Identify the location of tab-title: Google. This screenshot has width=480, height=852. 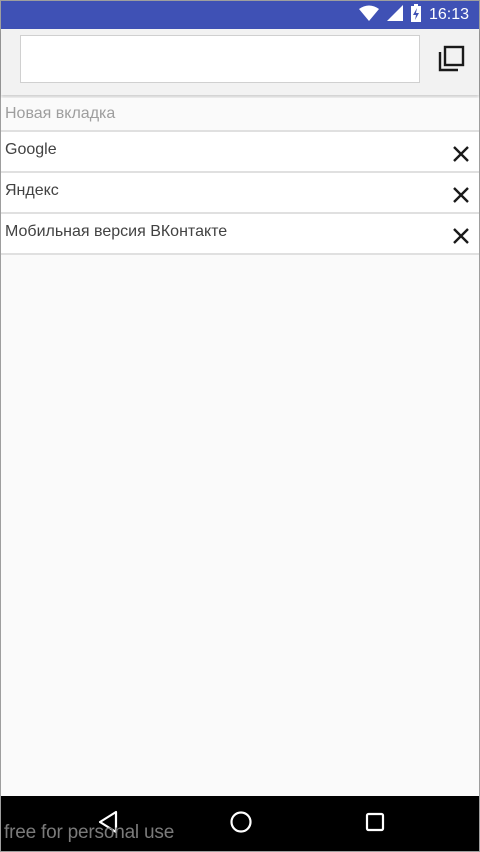
(31, 149).